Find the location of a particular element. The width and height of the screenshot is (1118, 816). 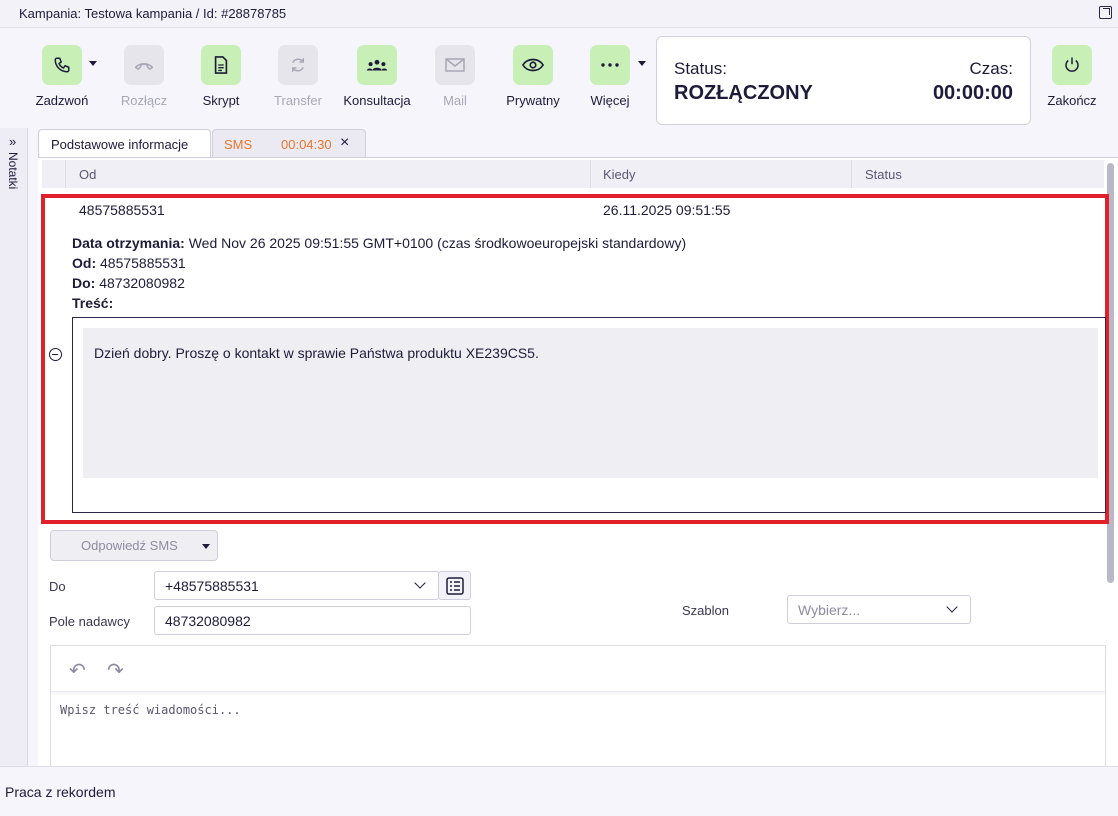

list-icon is located at coordinates (455, 586).